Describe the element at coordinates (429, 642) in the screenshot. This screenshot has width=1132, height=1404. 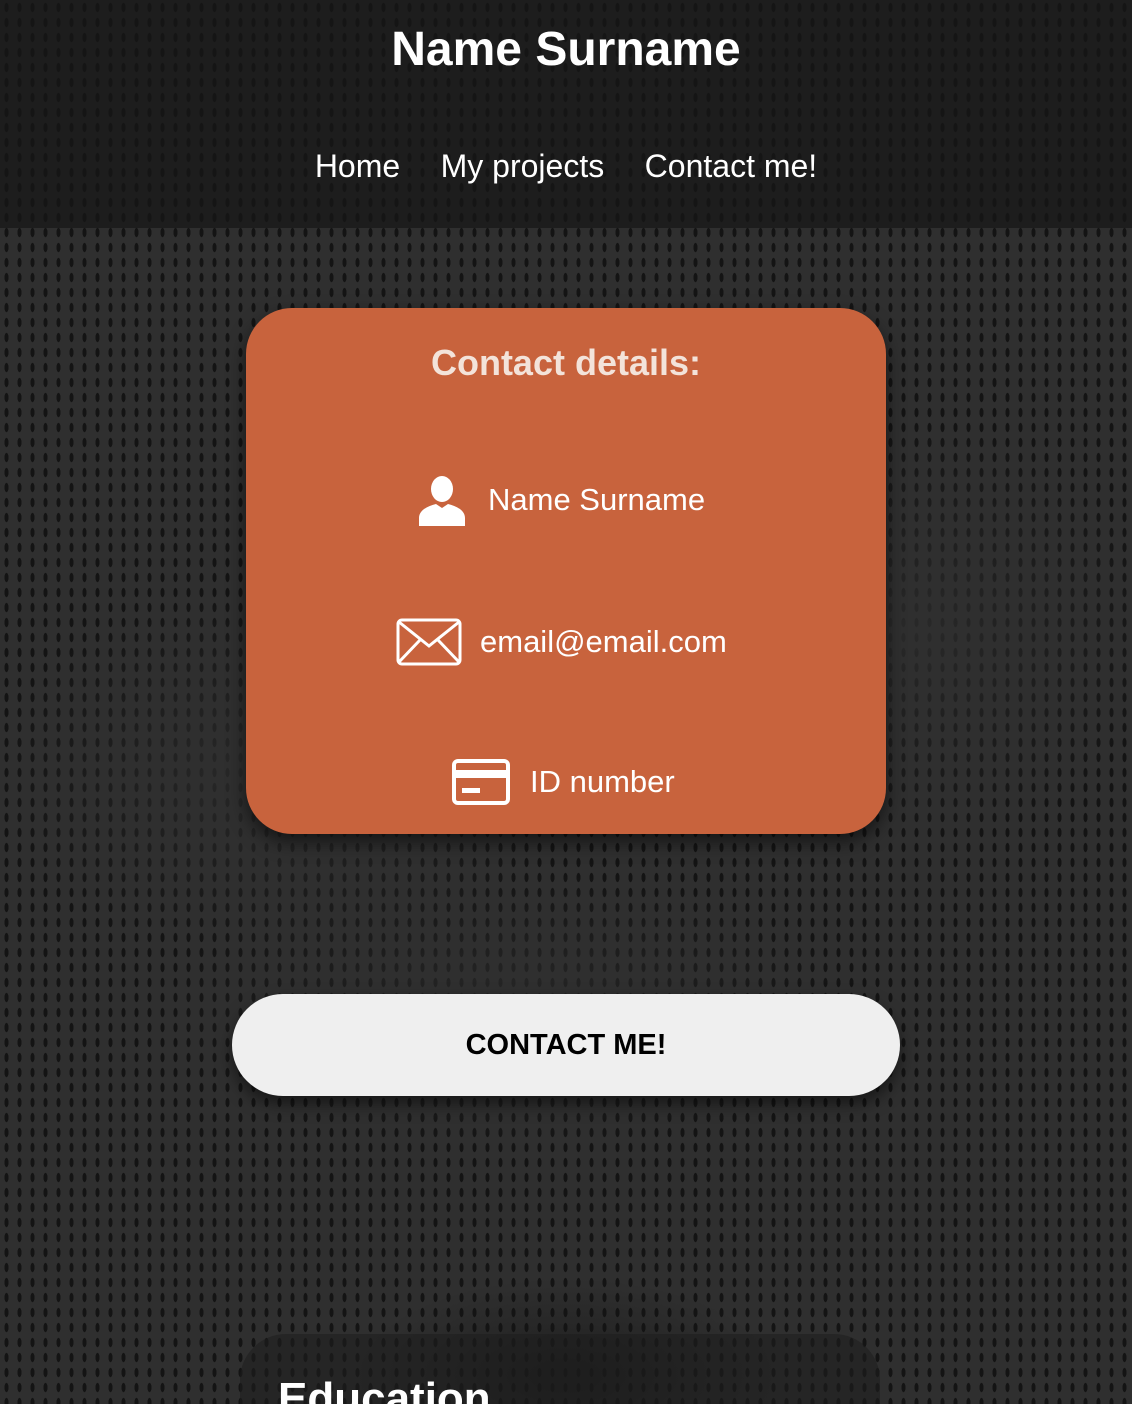
I see `envelope-icon` at that location.